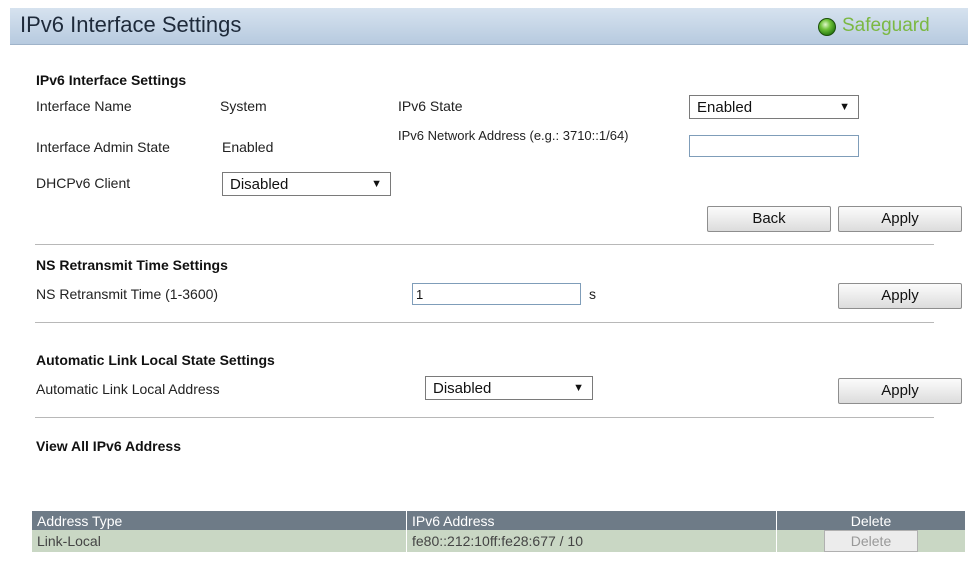 The image size is (977, 576). What do you see at coordinates (900, 296) in the screenshot?
I see `apply-ns-retransmit-button: Apply` at bounding box center [900, 296].